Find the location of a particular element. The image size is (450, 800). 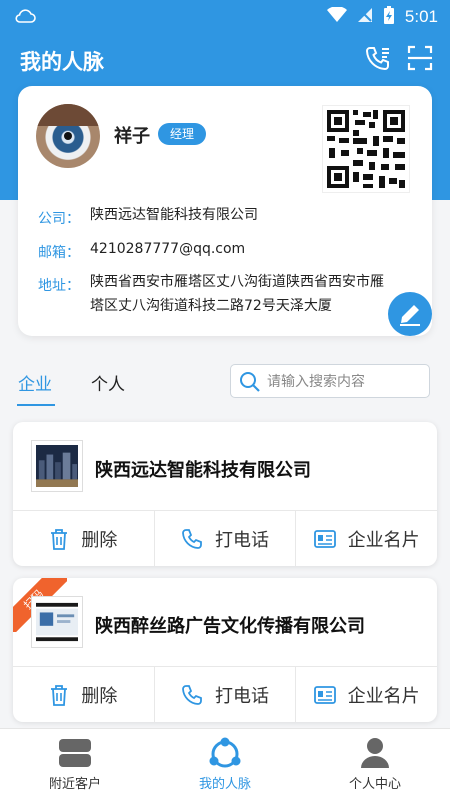

company-name: 陕西醉丝路广告文化传播有限公司 is located at coordinates (230, 626).